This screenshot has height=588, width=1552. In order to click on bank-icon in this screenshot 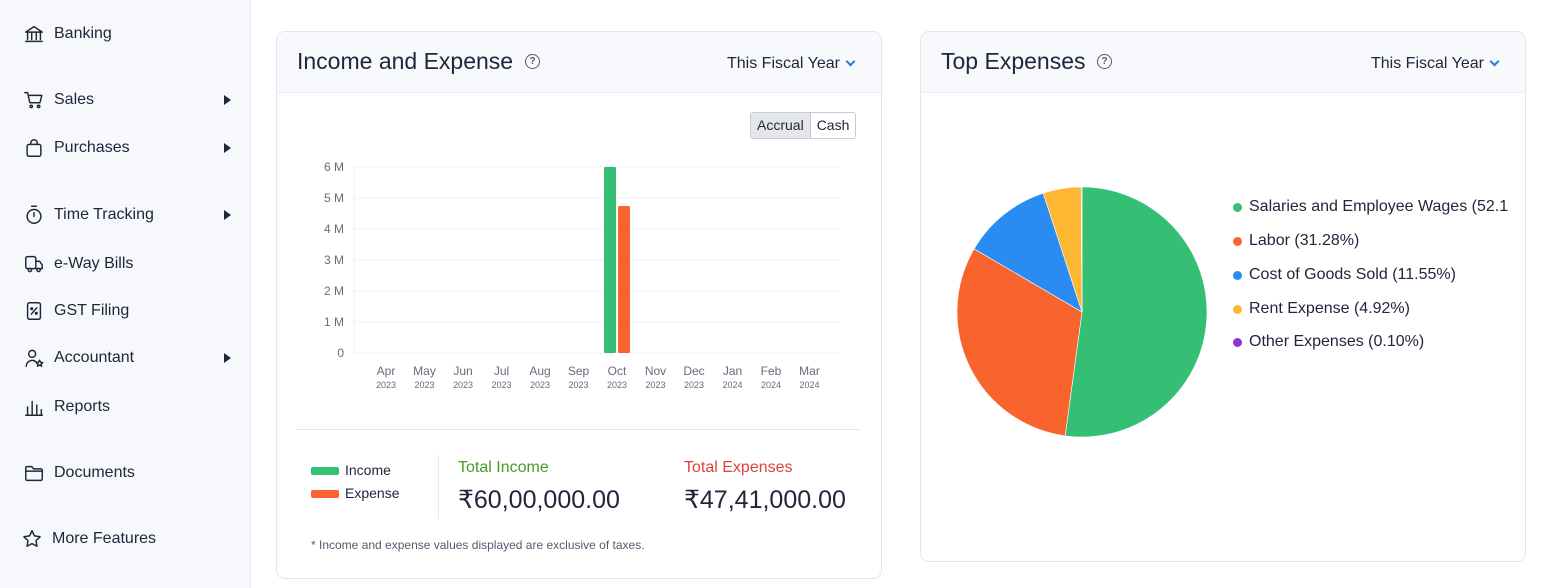, I will do `click(34, 34)`.